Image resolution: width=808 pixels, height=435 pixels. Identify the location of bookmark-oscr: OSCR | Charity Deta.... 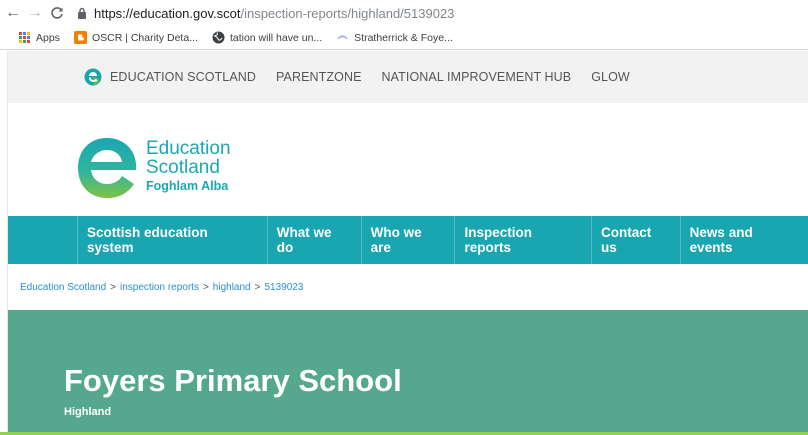
(135, 37).